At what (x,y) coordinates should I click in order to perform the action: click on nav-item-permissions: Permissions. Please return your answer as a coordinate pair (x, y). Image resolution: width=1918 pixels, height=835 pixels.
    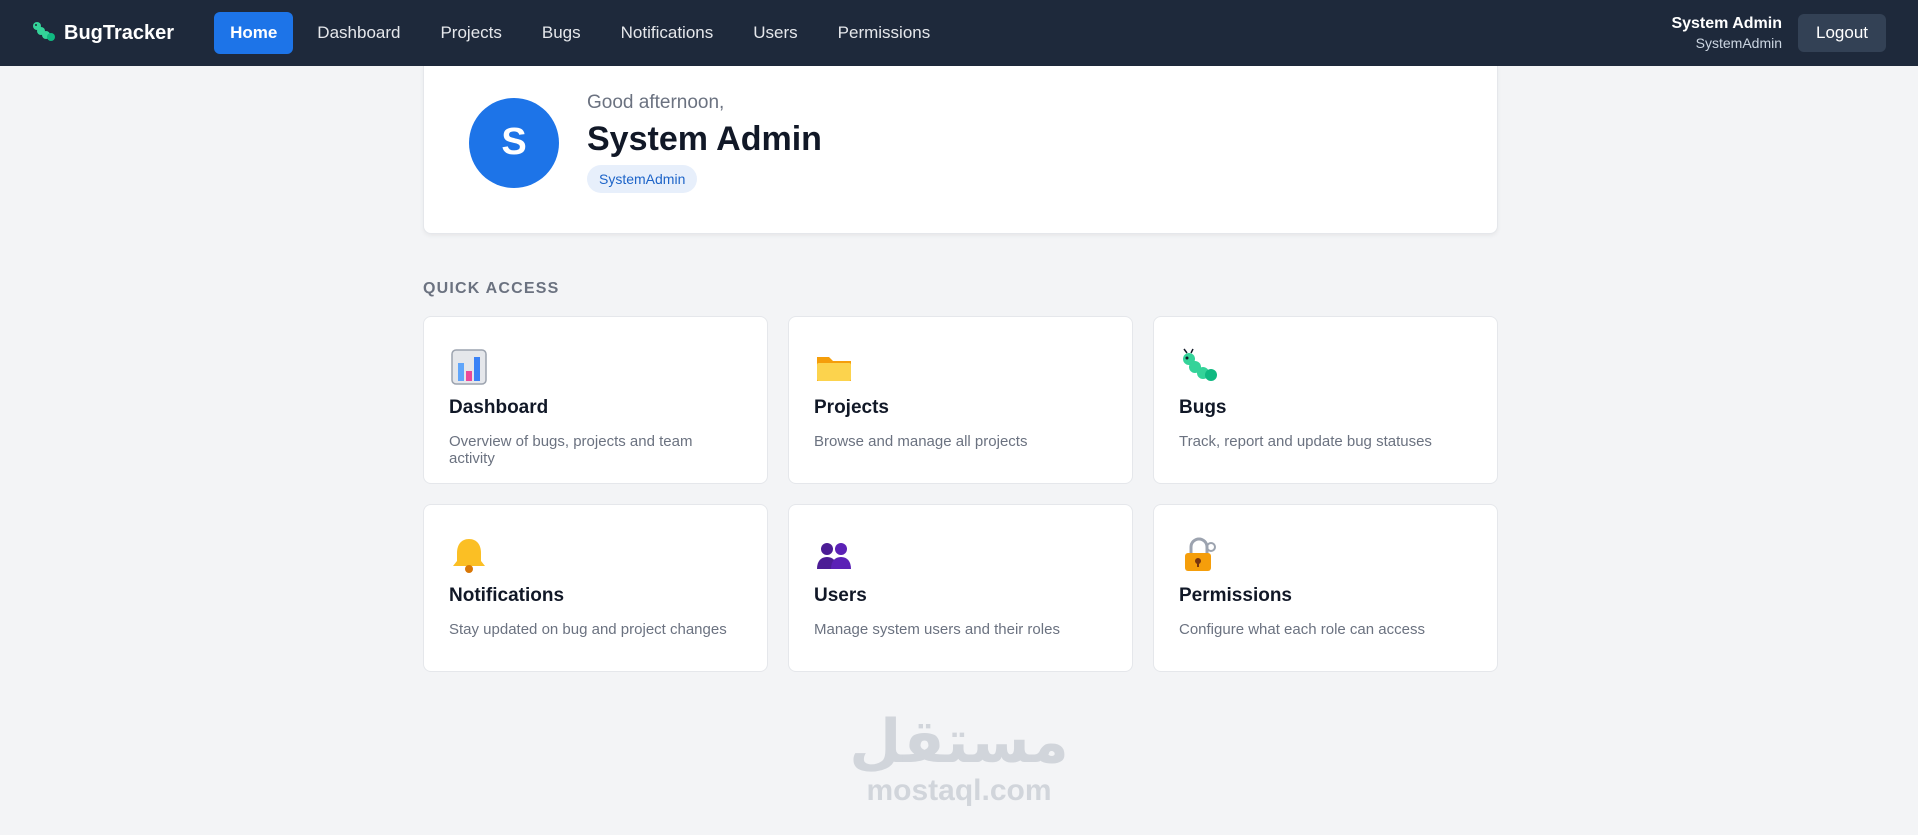
    Looking at the image, I should click on (884, 33).